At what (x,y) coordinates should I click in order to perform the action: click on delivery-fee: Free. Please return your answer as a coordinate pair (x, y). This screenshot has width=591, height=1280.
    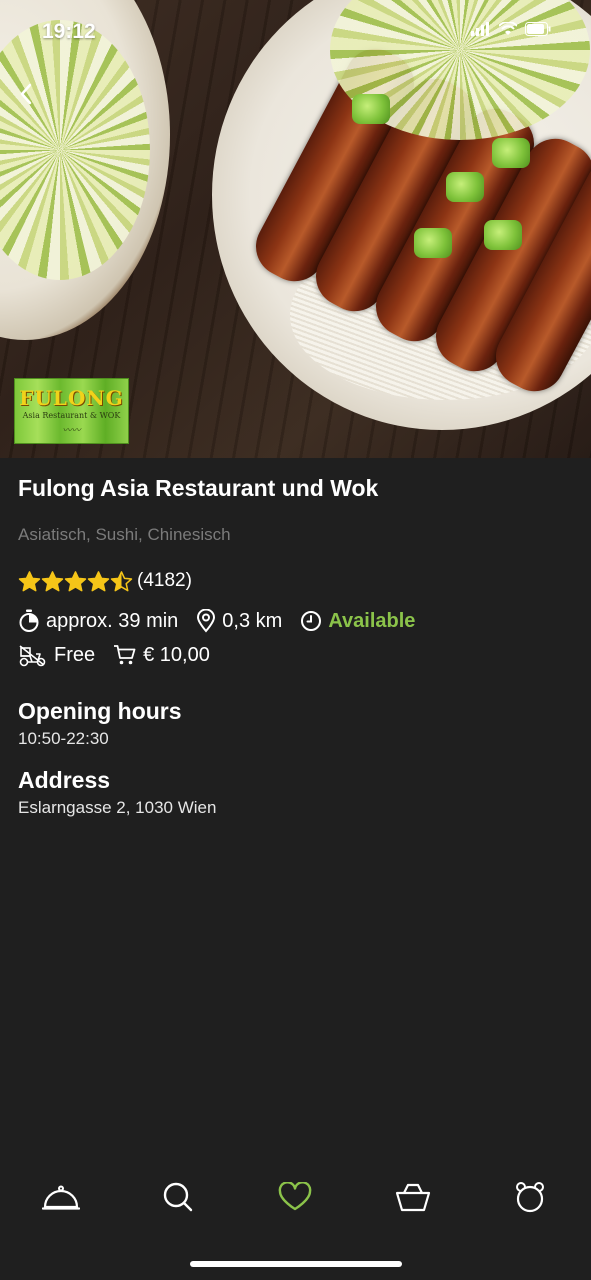
    Looking at the image, I should click on (56, 655).